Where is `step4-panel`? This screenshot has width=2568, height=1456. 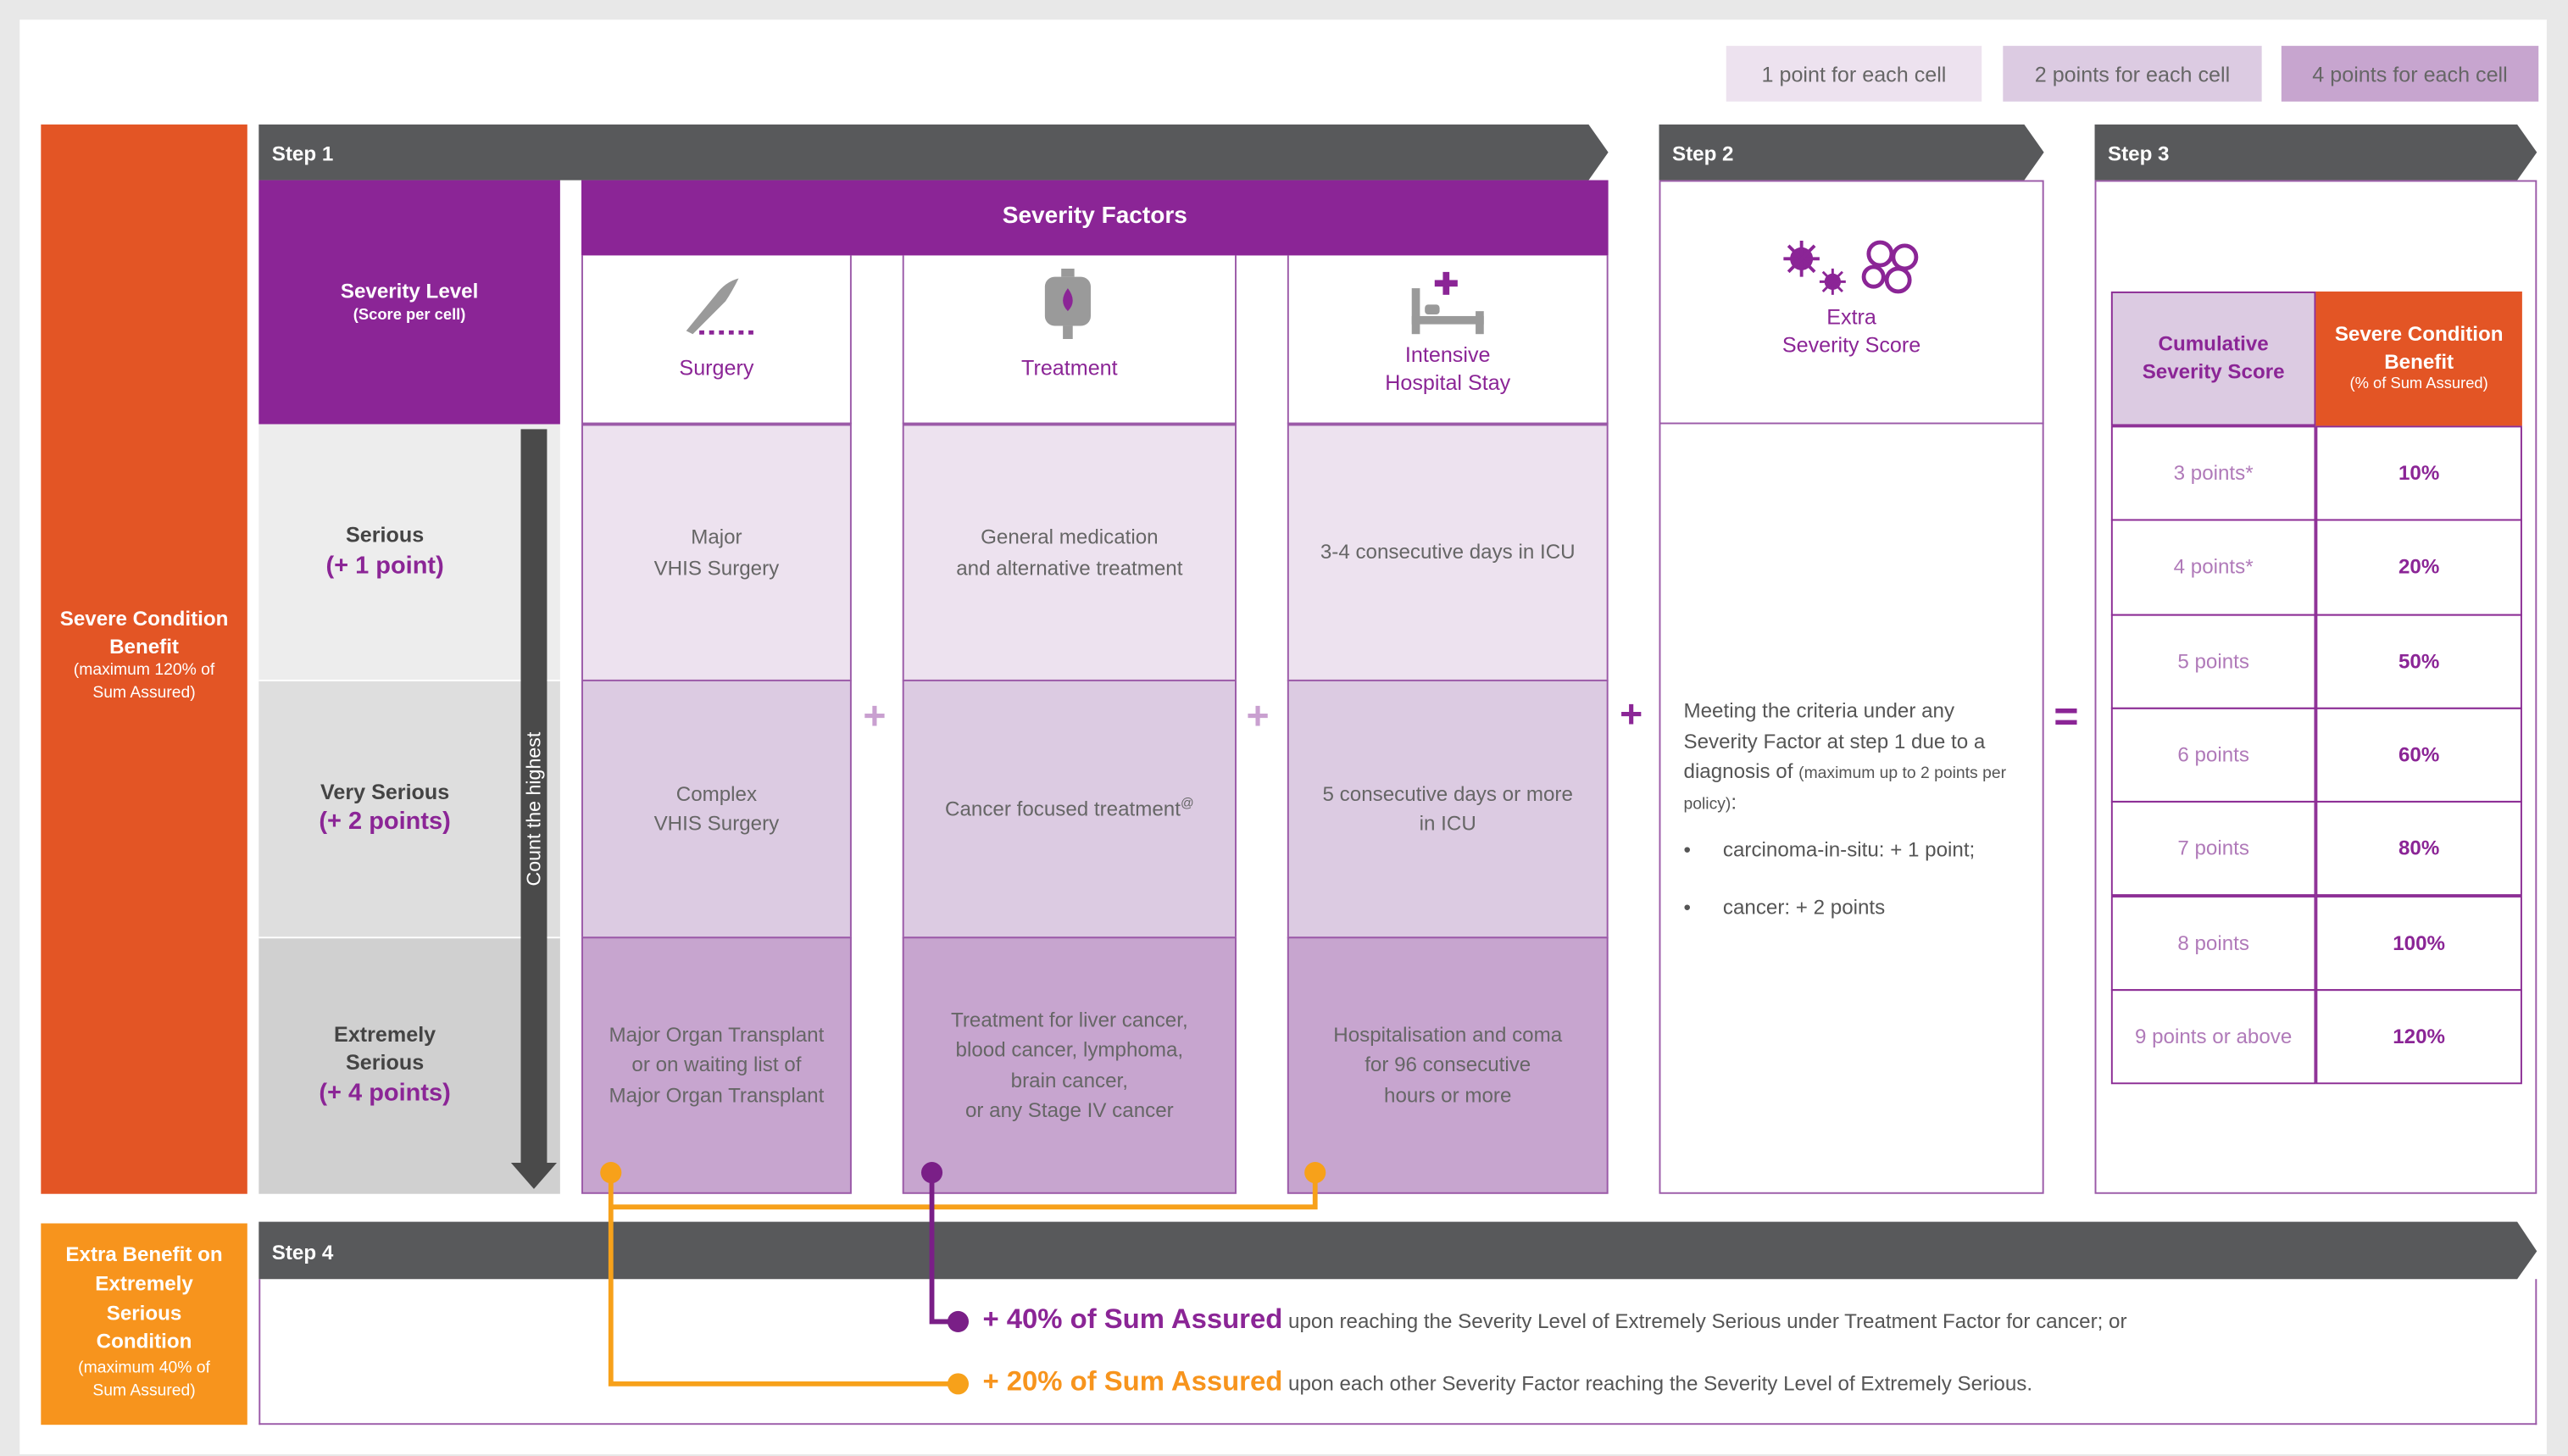 step4-panel is located at coordinates (1397, 1352).